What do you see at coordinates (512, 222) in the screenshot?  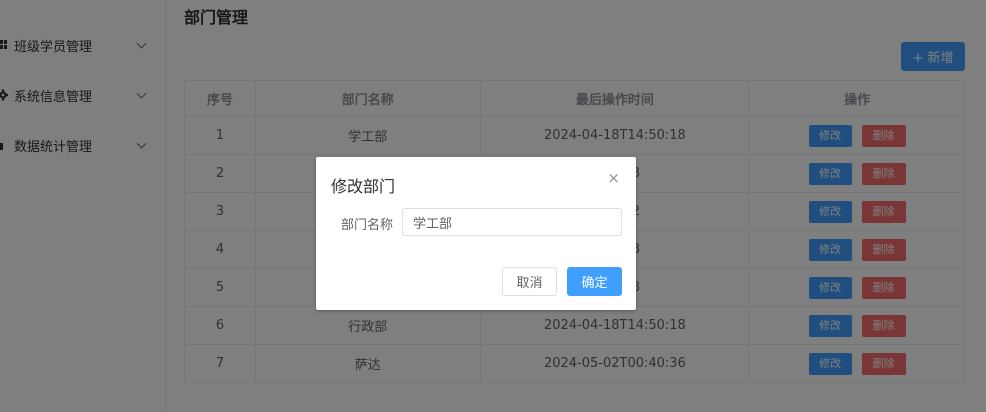 I see `department-name-input` at bounding box center [512, 222].